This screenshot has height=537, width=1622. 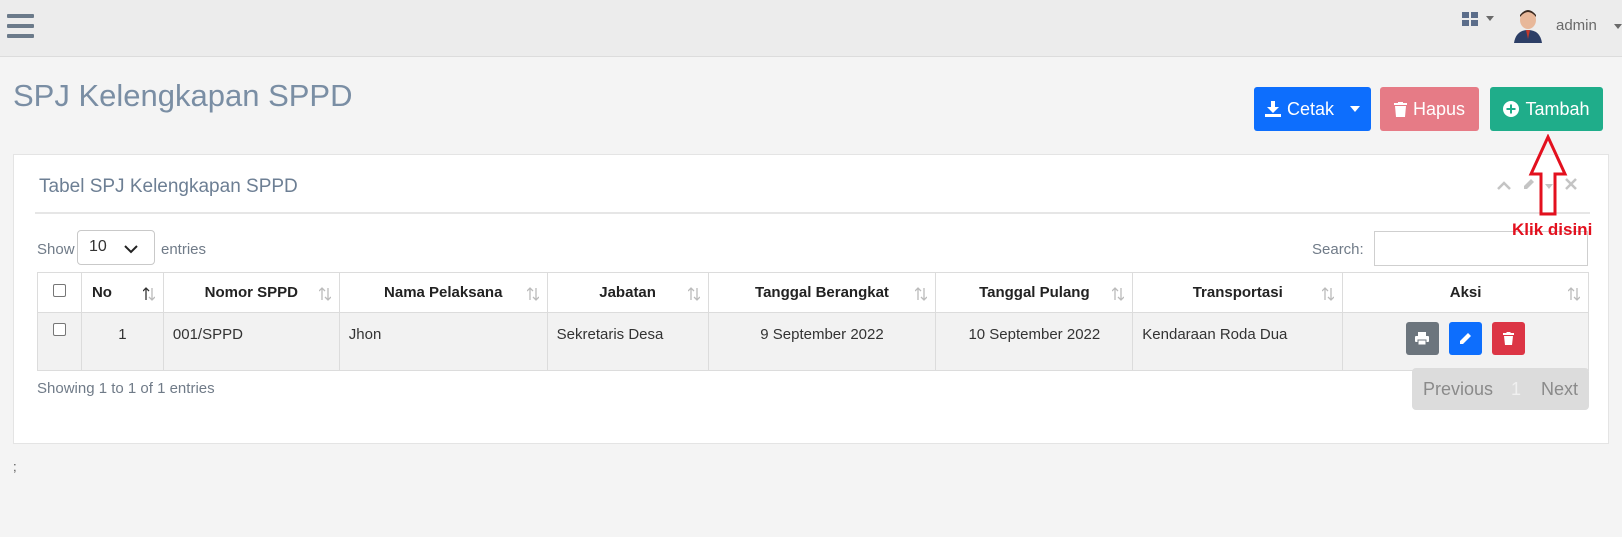 I want to click on column-header-tanggal-pulang: Tanggal Pulang, so click(x=1034, y=292).